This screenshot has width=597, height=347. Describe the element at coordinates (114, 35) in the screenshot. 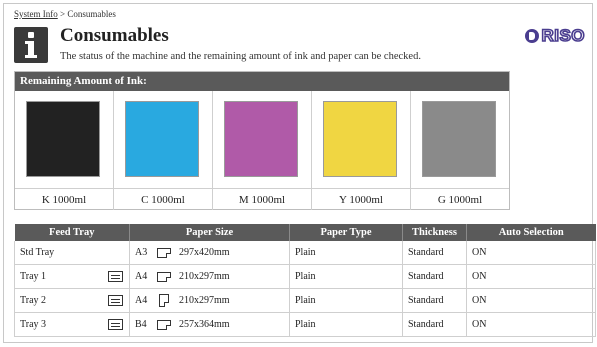

I see `page-title: Consumables` at that location.